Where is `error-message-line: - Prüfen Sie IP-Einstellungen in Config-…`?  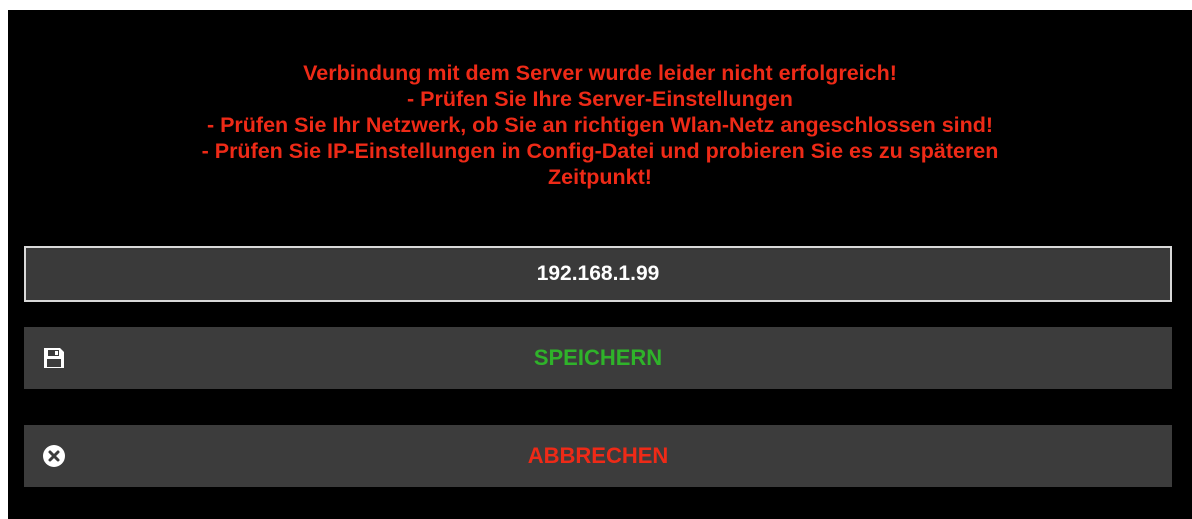
error-message-line: - Prüfen Sie IP-Einstellungen in Config-… is located at coordinates (600, 151).